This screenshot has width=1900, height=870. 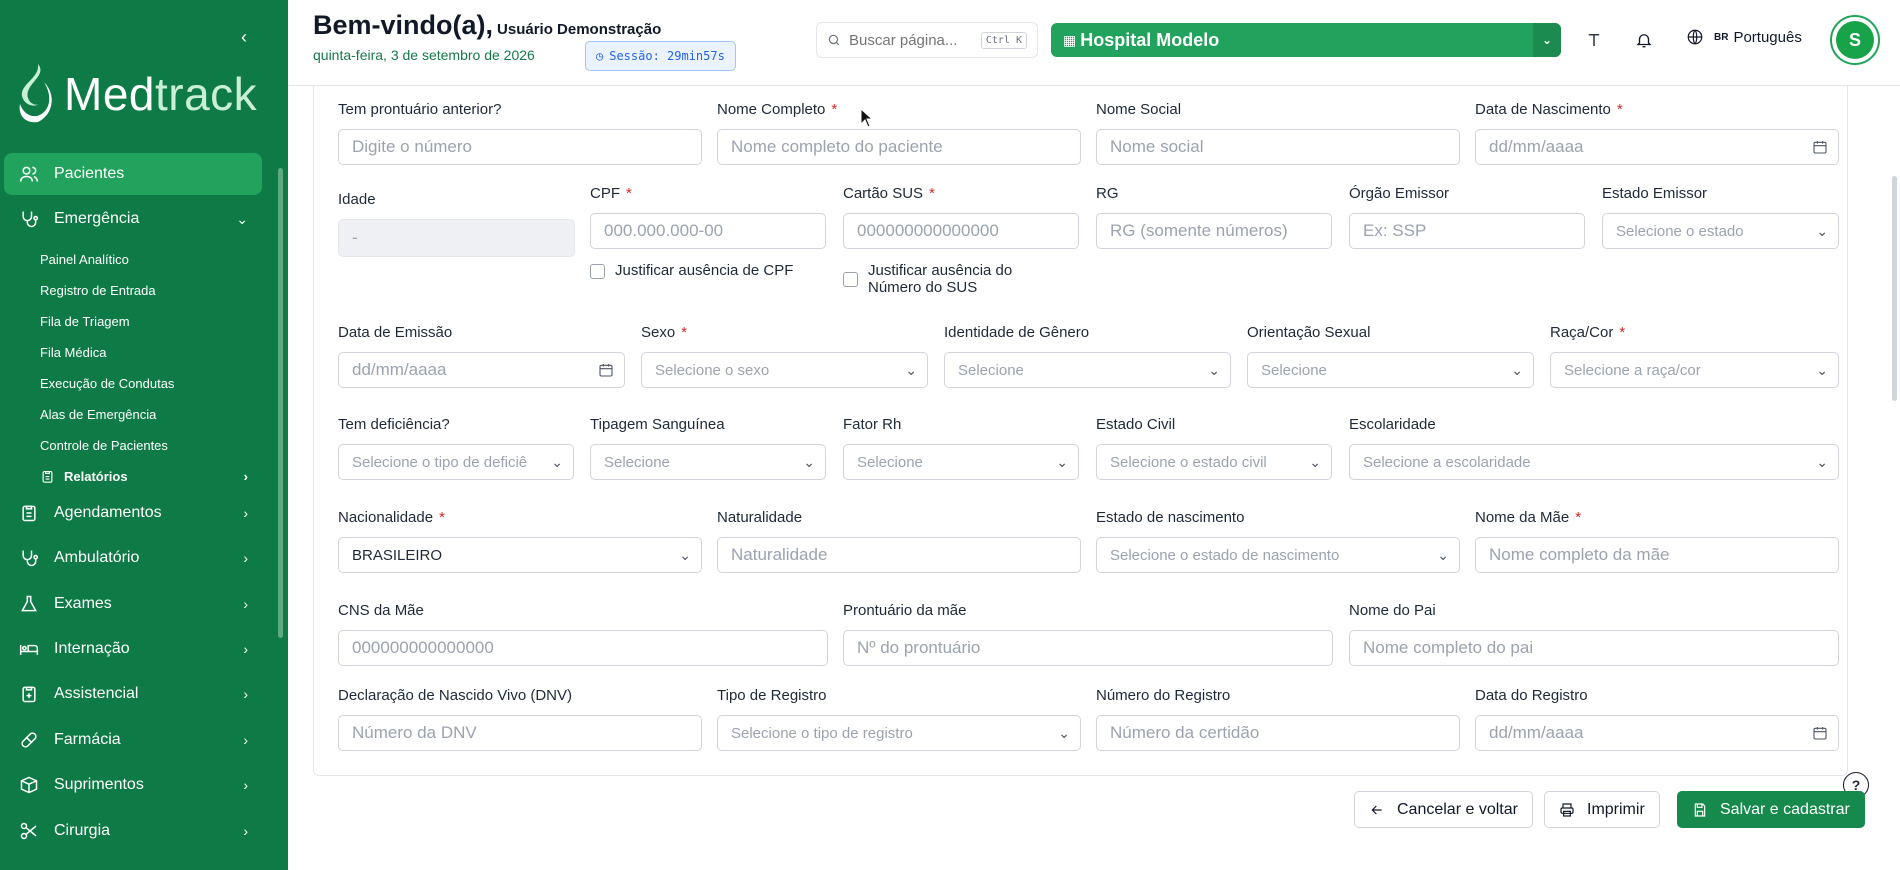 What do you see at coordinates (151, 383) in the screenshot?
I see `submenu-item: Execução de Condutas` at bounding box center [151, 383].